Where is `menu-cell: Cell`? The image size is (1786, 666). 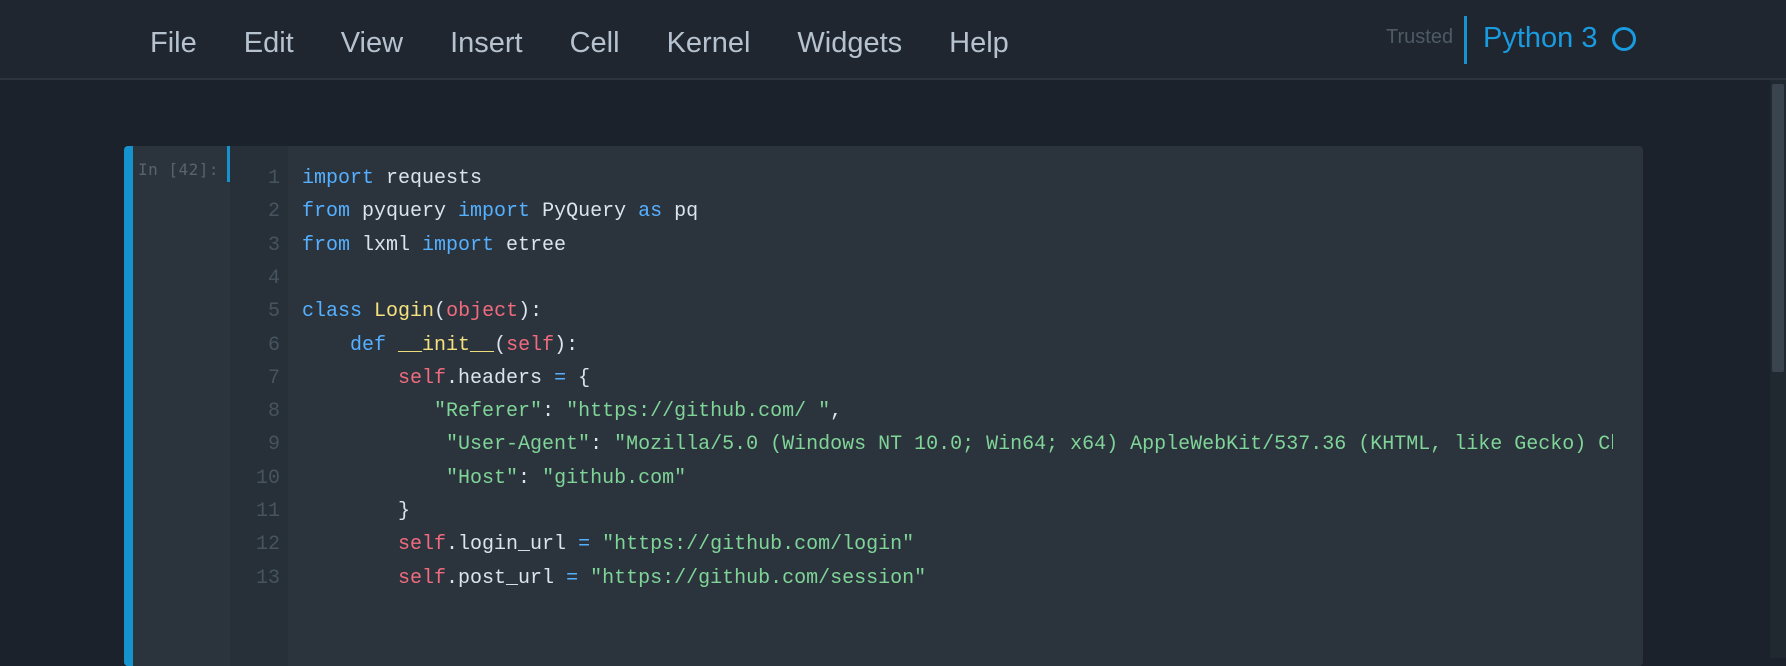
menu-cell: Cell is located at coordinates (595, 43).